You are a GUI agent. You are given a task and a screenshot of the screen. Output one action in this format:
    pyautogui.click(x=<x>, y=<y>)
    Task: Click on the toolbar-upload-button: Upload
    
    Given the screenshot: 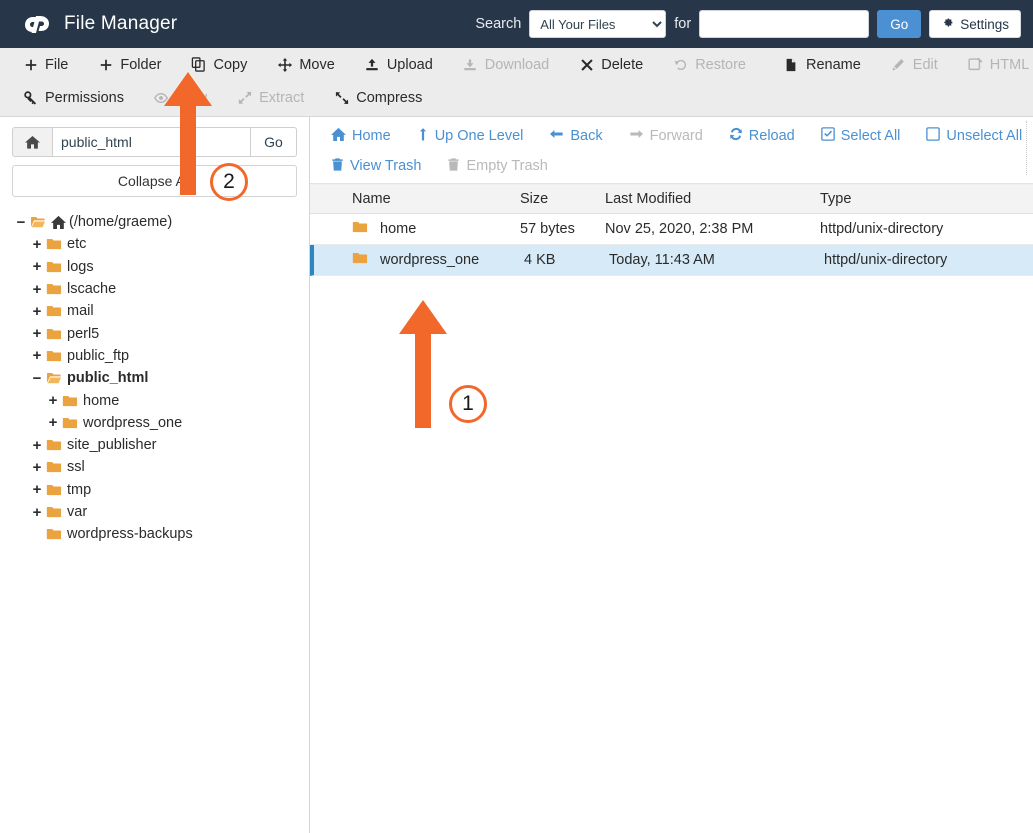 What is the action you would take?
    pyautogui.click(x=399, y=64)
    